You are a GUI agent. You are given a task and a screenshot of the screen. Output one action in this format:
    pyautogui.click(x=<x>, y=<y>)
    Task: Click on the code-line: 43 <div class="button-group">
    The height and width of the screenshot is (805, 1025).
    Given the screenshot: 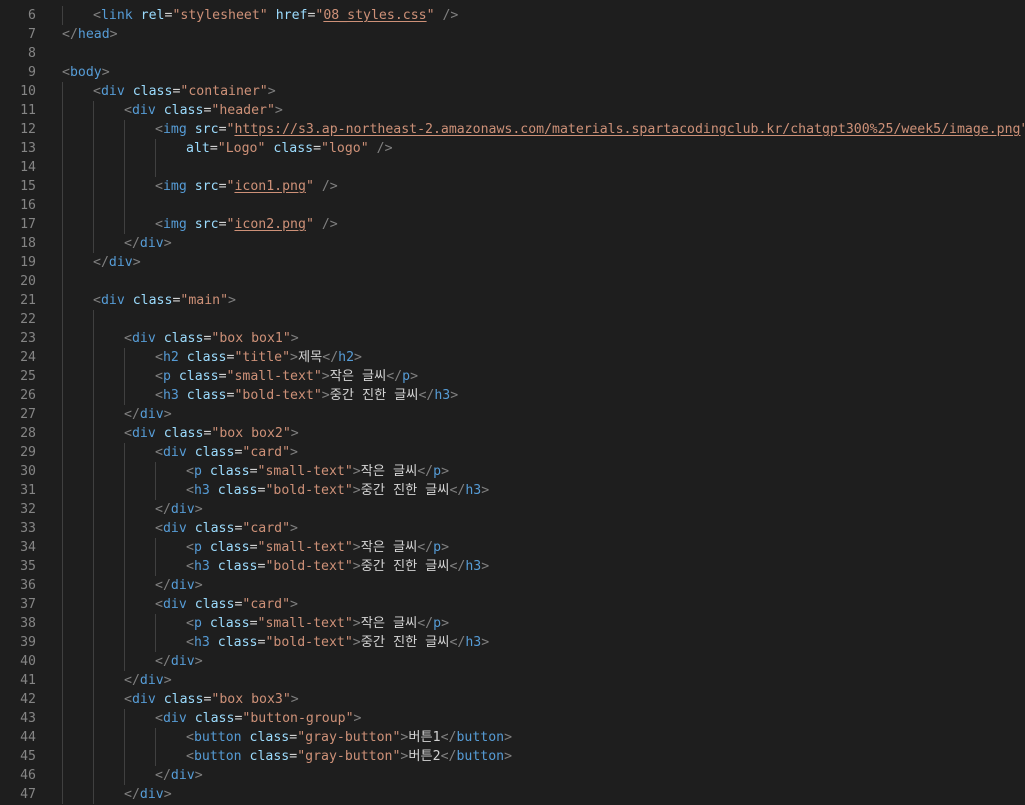 What is the action you would take?
    pyautogui.click(x=512, y=718)
    